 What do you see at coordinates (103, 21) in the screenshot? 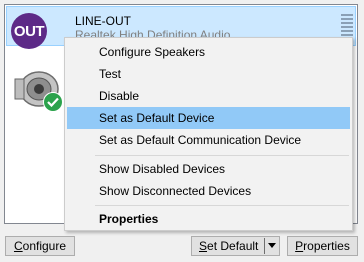
I see `device-name: LINE-OUT` at bounding box center [103, 21].